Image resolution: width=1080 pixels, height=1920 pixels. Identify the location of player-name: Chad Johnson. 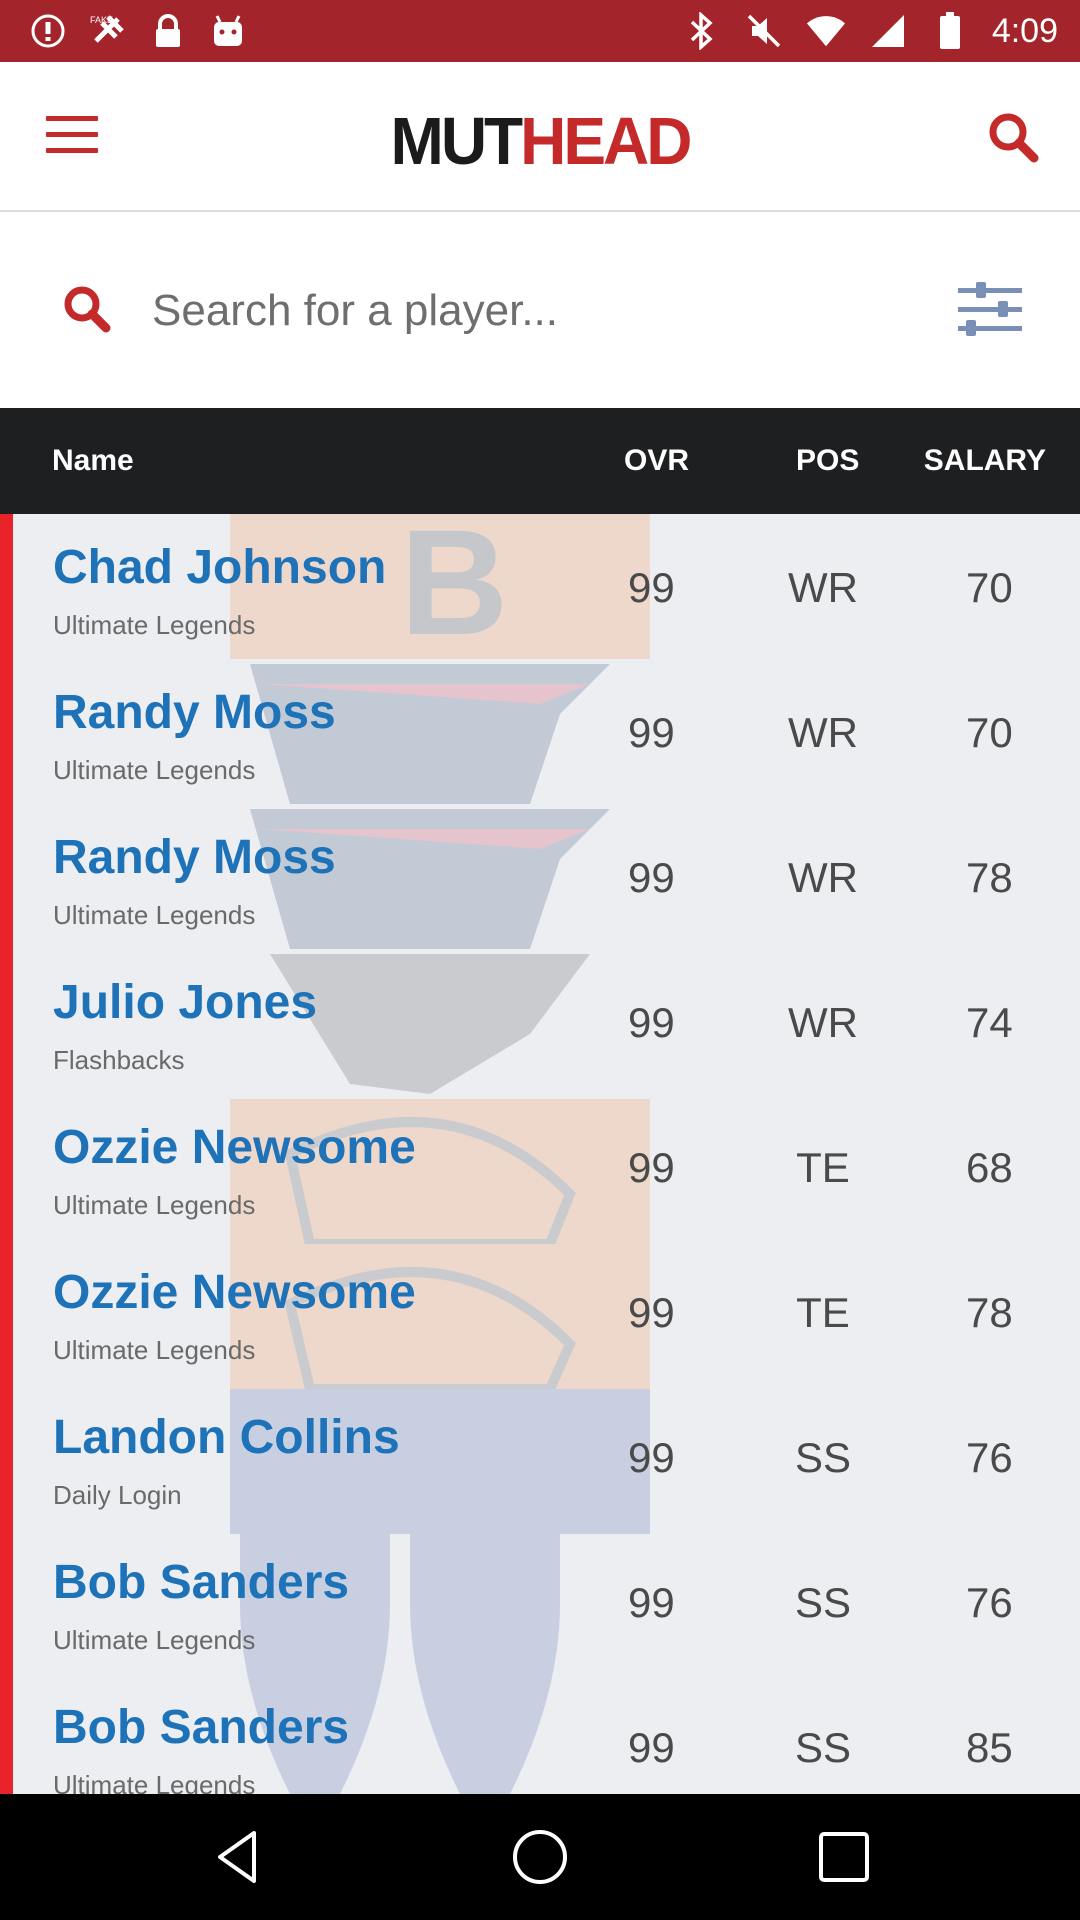
(220, 567).